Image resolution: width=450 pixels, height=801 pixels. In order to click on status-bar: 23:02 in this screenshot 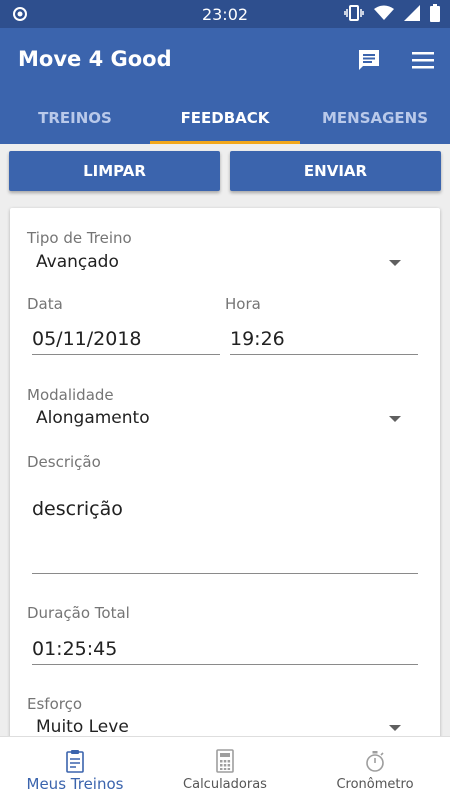, I will do `click(225, 14)`.